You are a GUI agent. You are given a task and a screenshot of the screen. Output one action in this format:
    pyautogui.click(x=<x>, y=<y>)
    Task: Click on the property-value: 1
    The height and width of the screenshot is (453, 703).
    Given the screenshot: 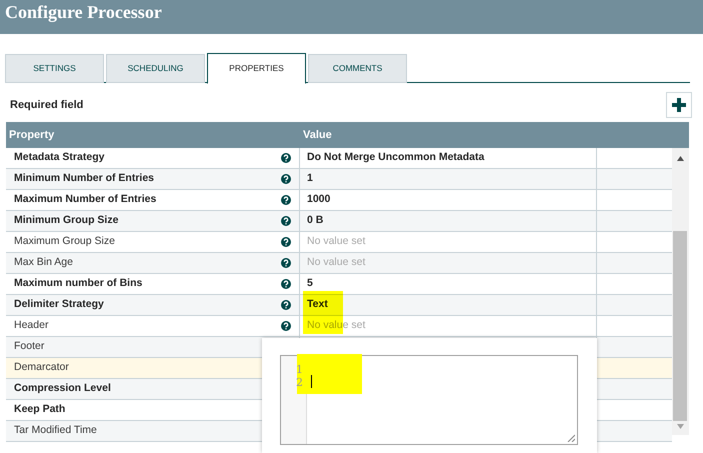 What is the action you would take?
    pyautogui.click(x=310, y=178)
    